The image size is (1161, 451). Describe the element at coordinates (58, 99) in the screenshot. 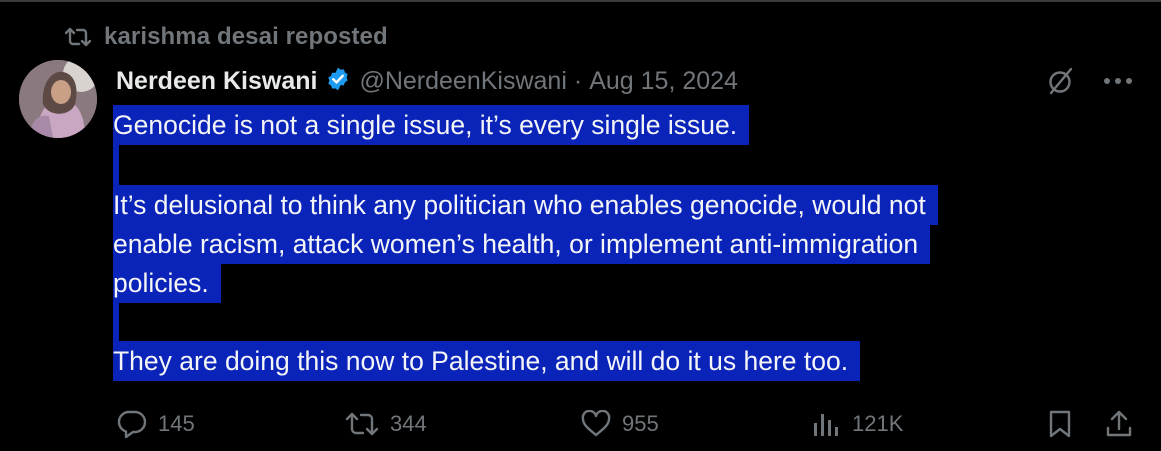

I see `avatar` at that location.